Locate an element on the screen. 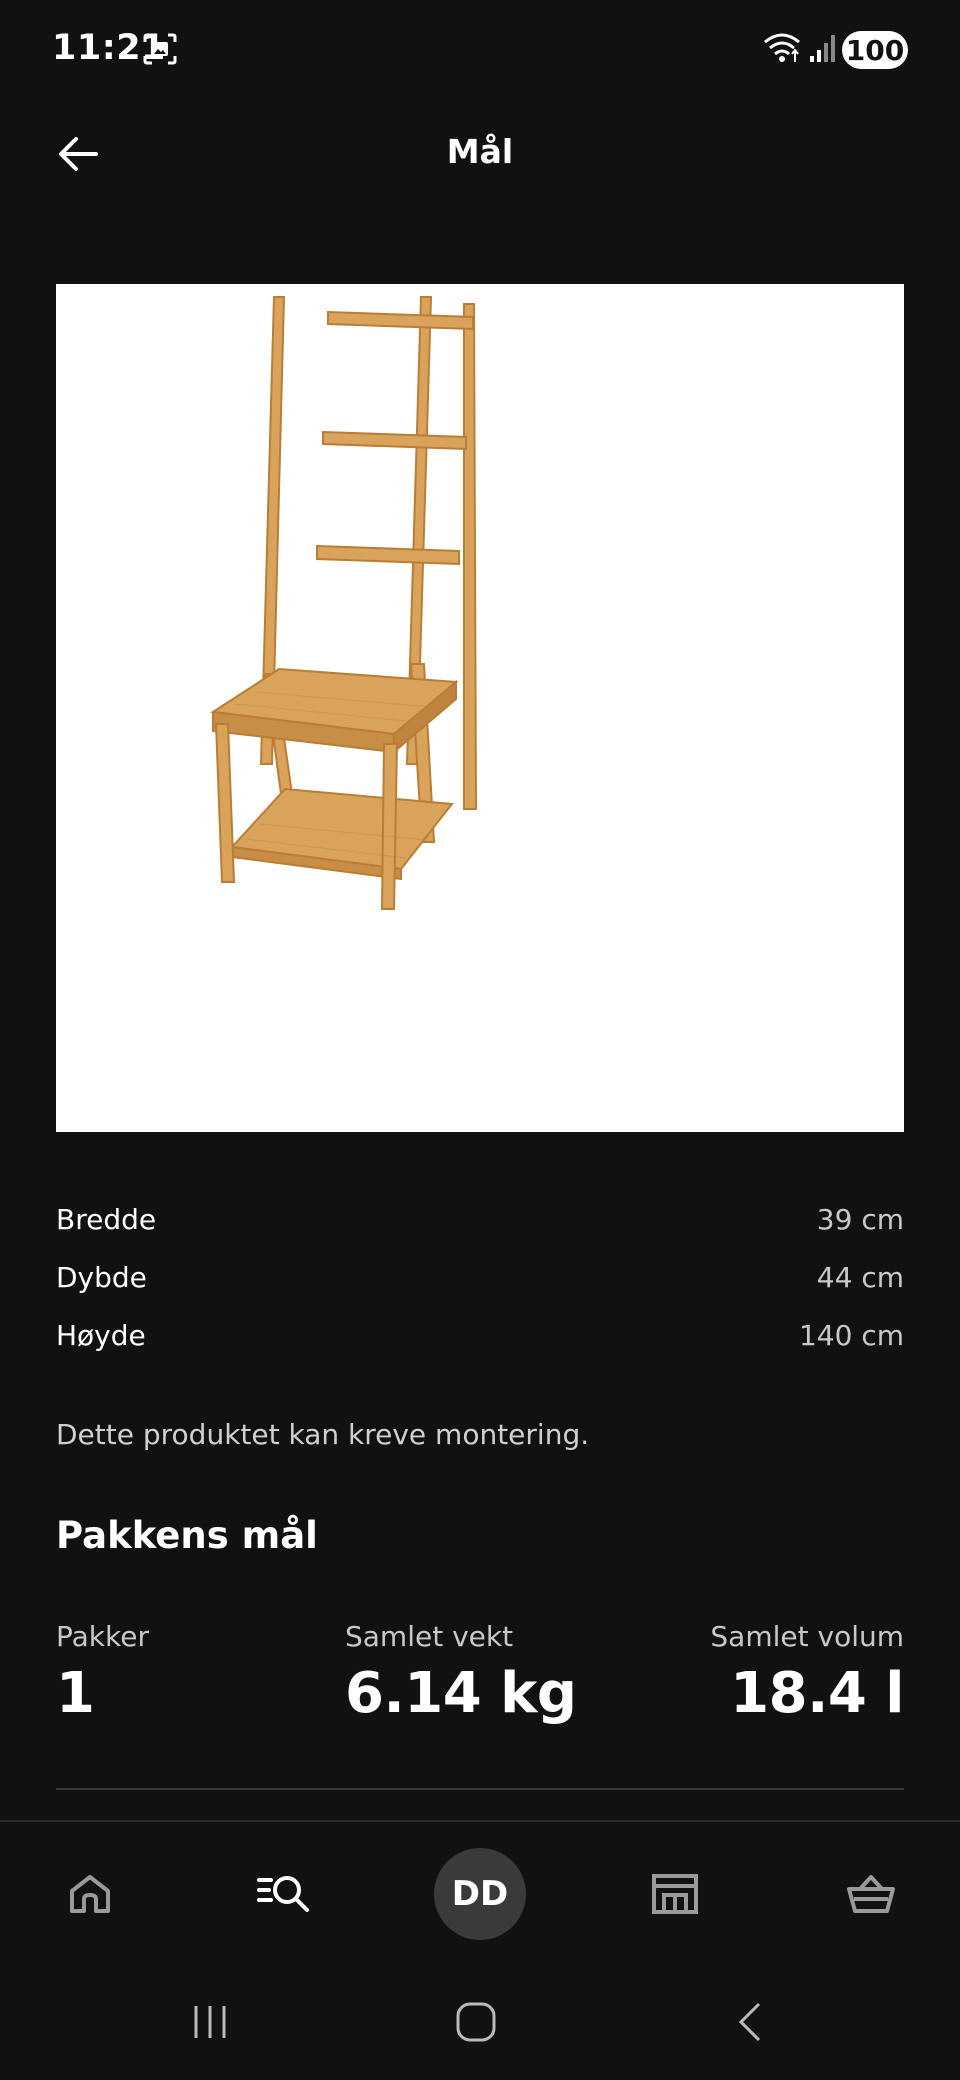 Image resolution: width=960 pixels, height=2080 pixels. package-volume: Samlet volum 18.4 l is located at coordinates (807, 1673).